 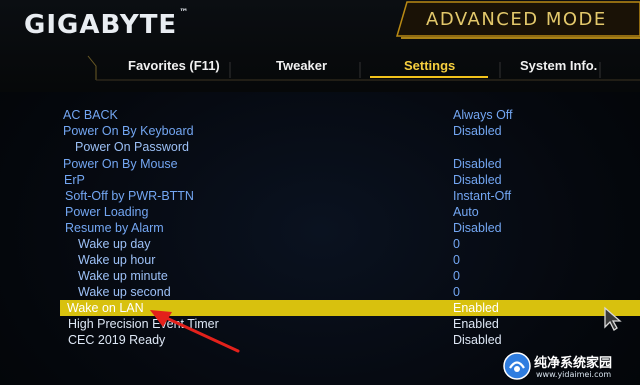 What do you see at coordinates (517, 366) in the screenshot?
I see `watermark-logo-icon` at bounding box center [517, 366].